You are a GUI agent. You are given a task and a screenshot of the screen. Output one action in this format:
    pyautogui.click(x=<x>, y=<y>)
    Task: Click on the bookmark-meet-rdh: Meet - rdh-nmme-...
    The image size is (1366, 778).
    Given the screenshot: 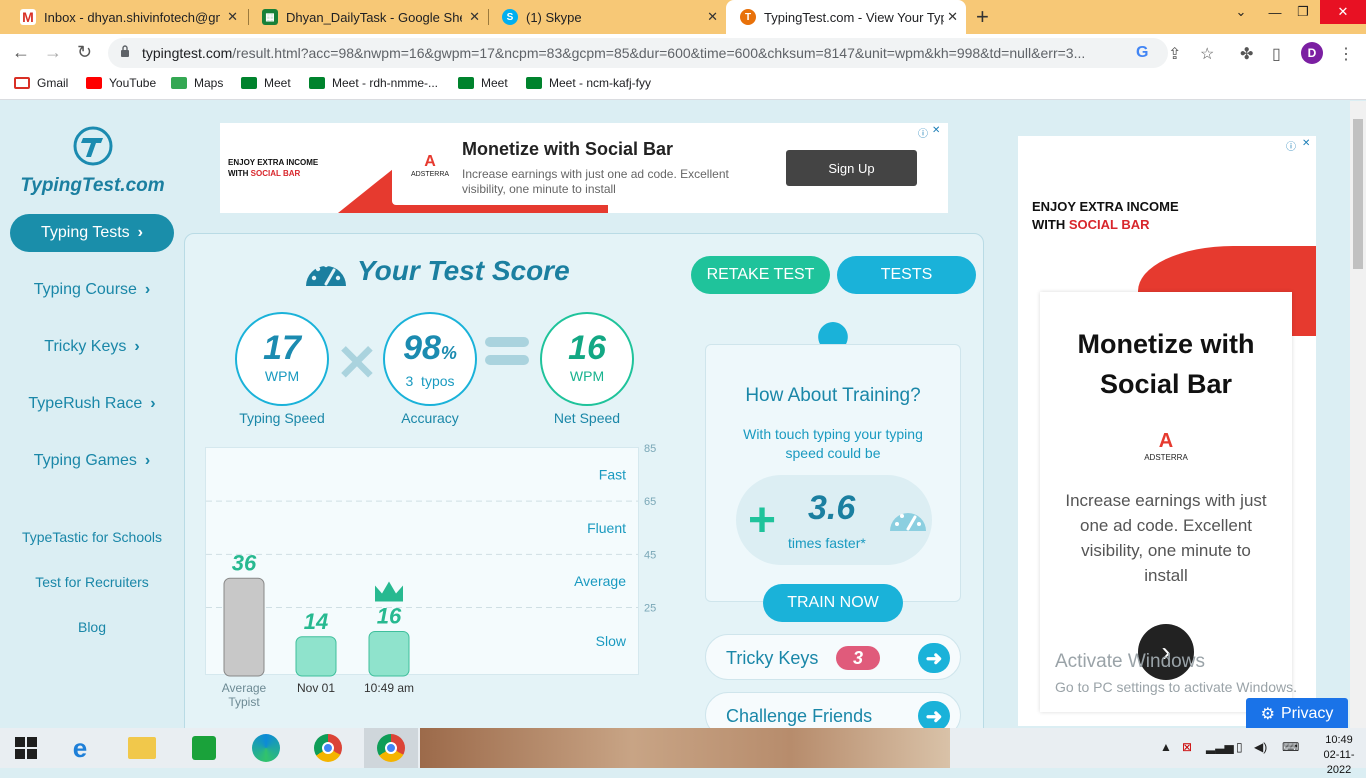 What is the action you would take?
    pyautogui.click(x=373, y=83)
    